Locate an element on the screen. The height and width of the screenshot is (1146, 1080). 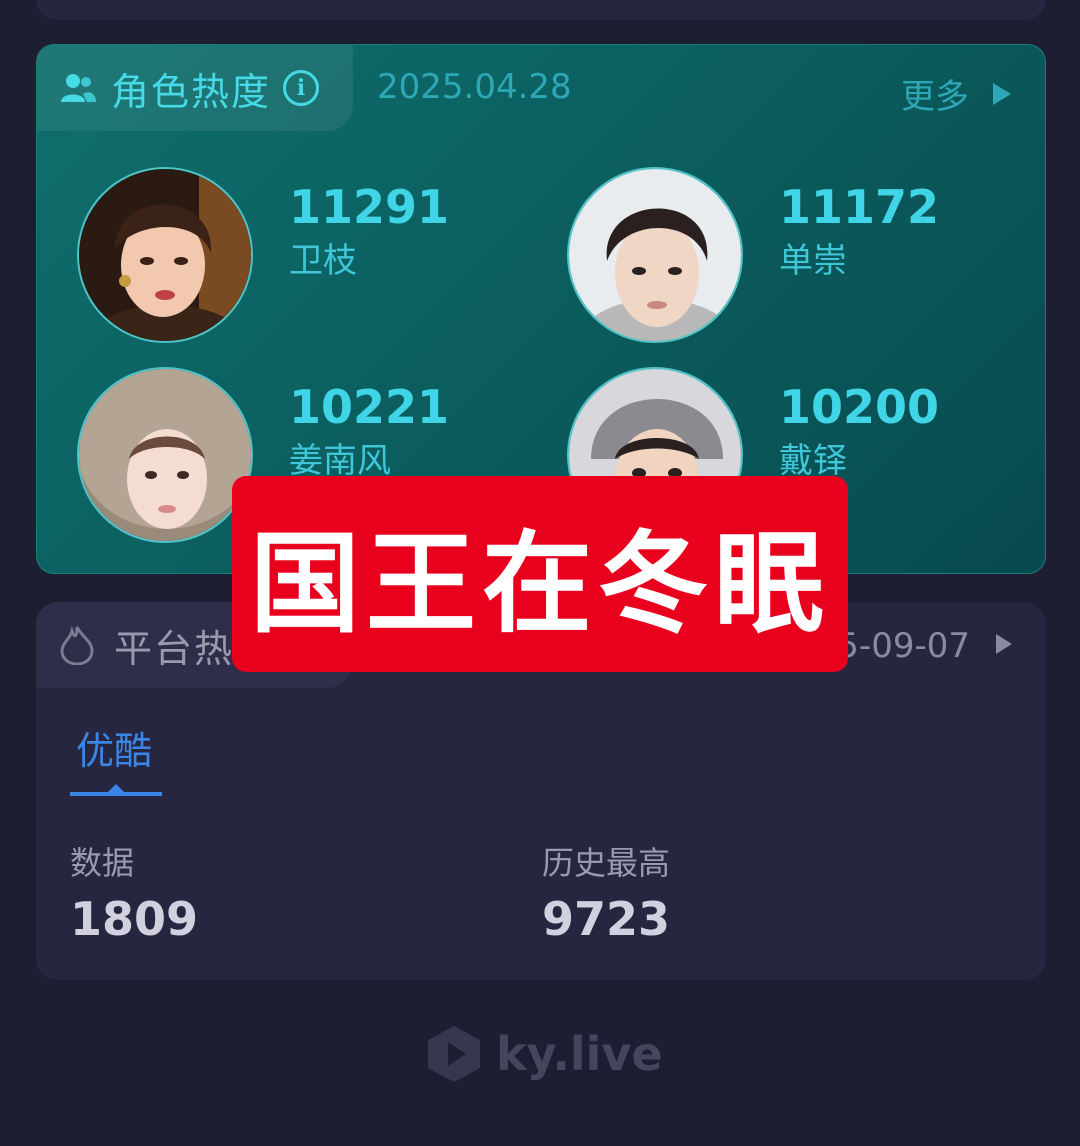
more-button: 更多 is located at coordinates (956, 93).